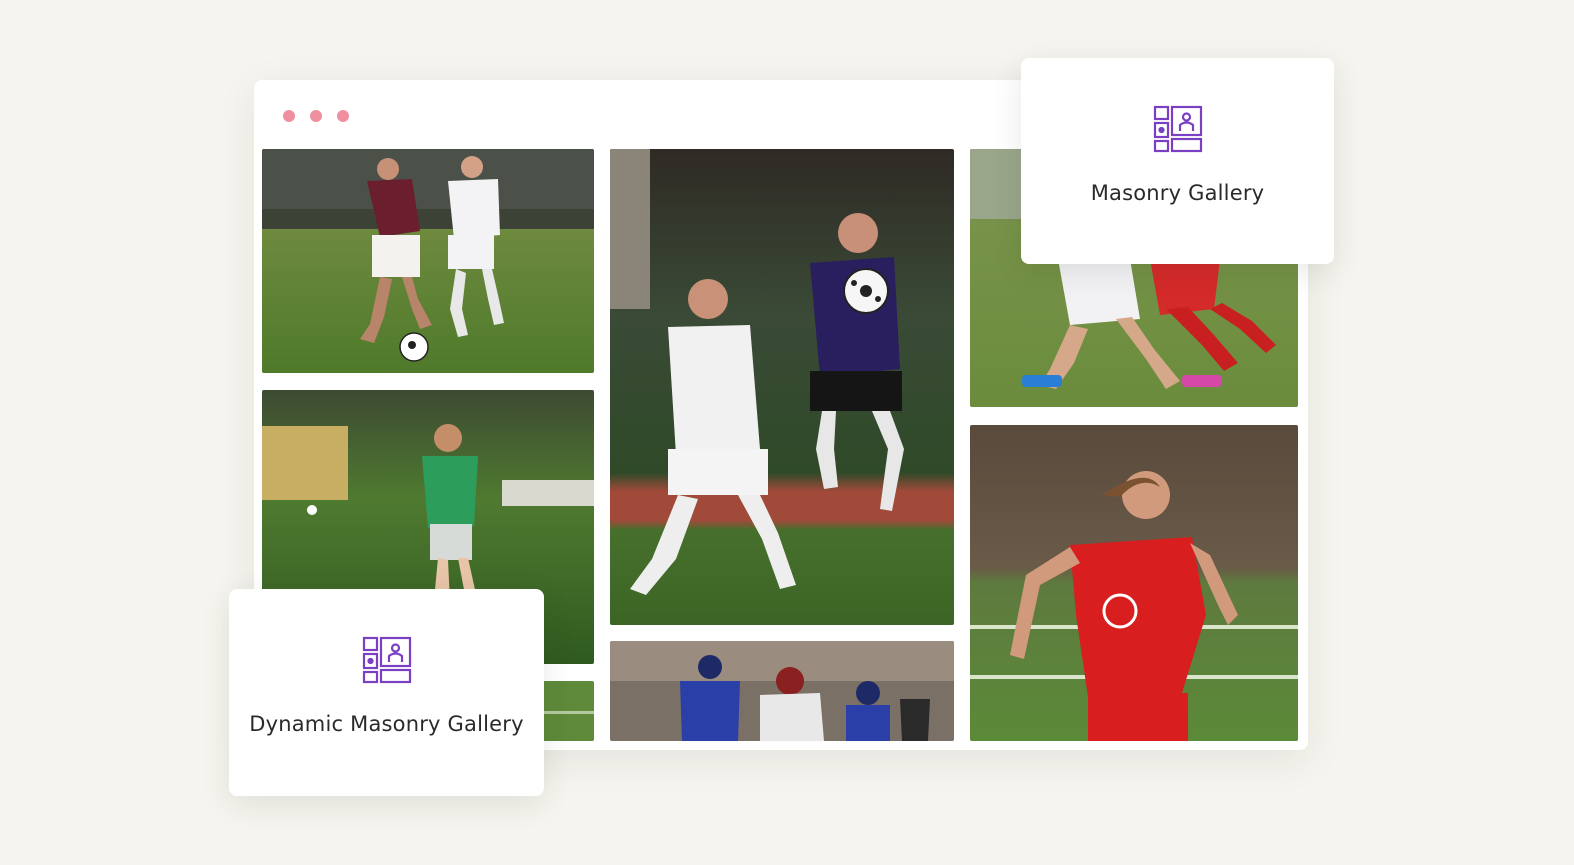 The image size is (1574, 865). I want to click on masonry-gallery-label: Masonry Gallery, so click(1177, 193).